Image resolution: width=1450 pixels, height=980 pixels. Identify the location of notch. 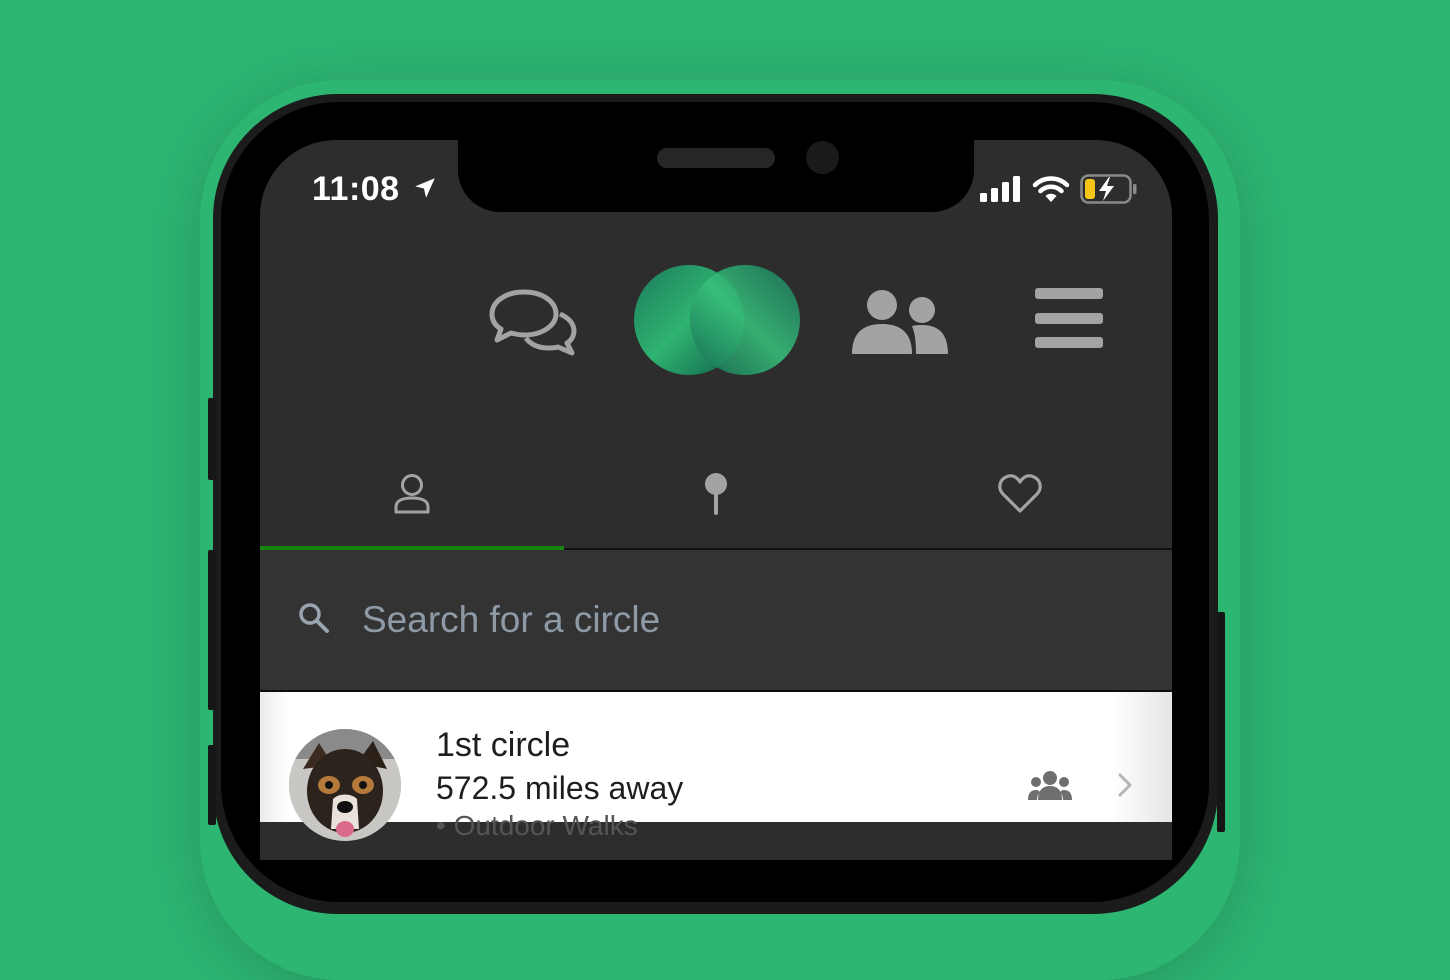
(716, 171).